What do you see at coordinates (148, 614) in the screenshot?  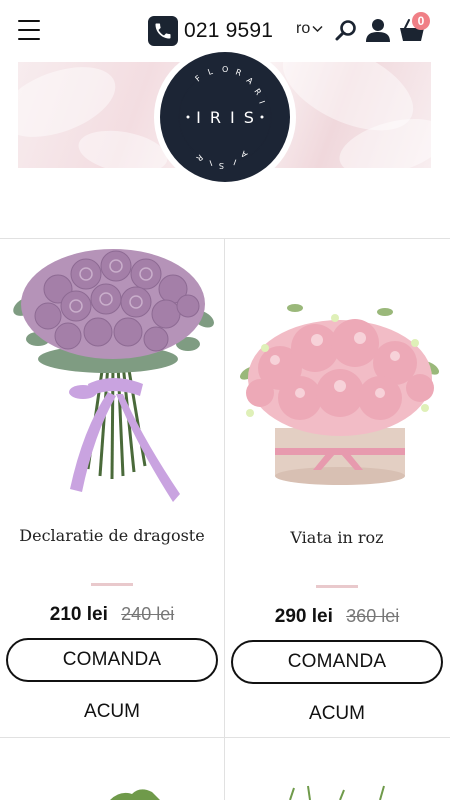 I see `old-price: 240 lei` at bounding box center [148, 614].